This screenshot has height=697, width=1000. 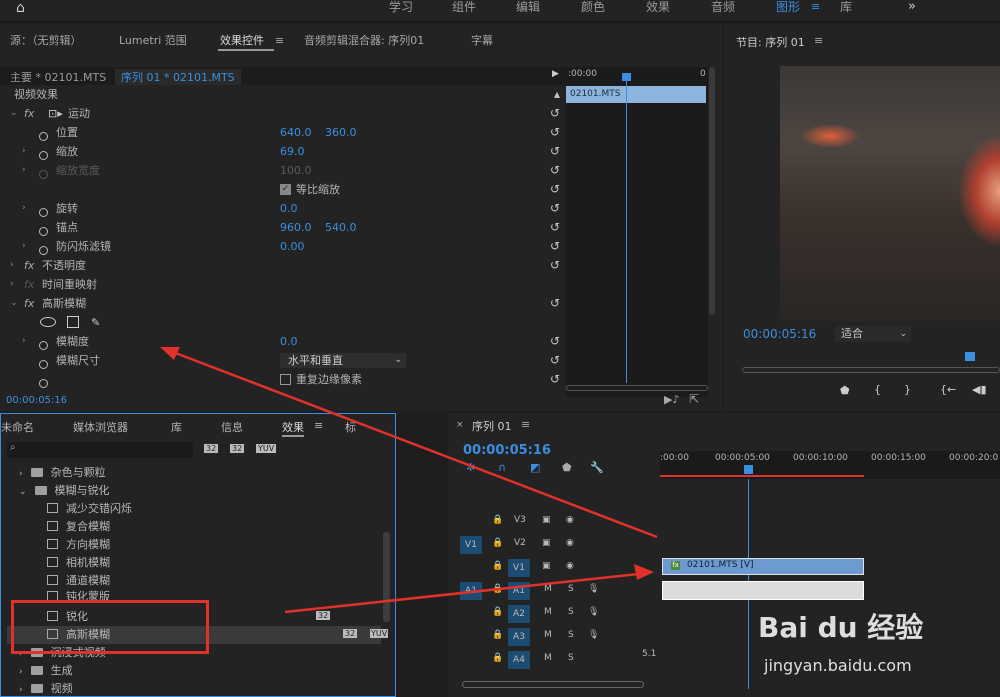 What do you see at coordinates (593, 612) in the screenshot?
I see `mic-icon: 🎙` at bounding box center [593, 612].